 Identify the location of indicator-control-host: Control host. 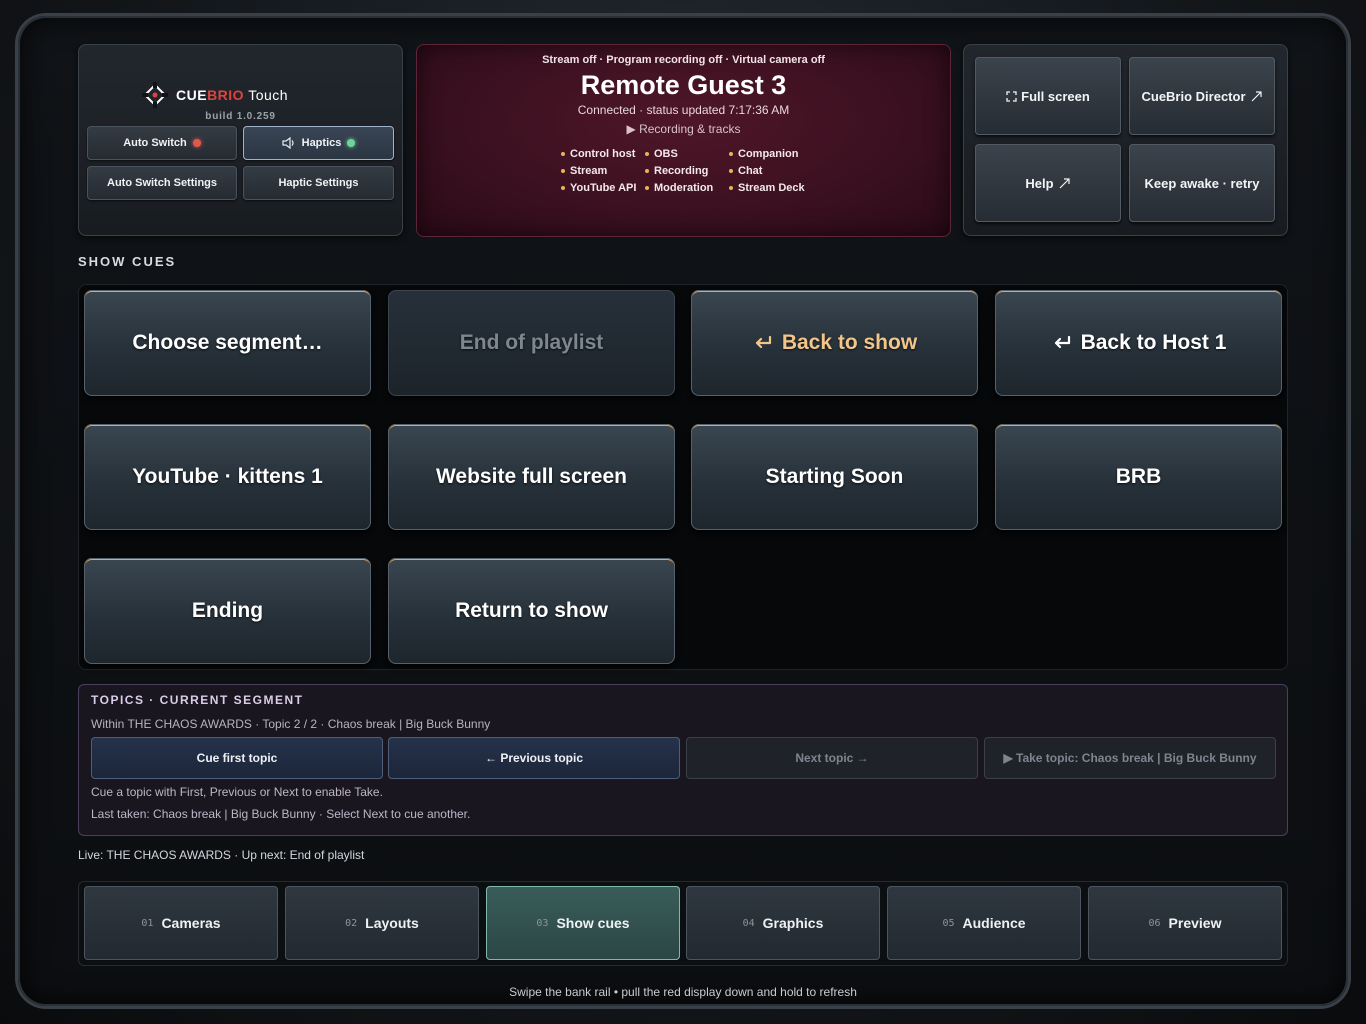
(603, 154).